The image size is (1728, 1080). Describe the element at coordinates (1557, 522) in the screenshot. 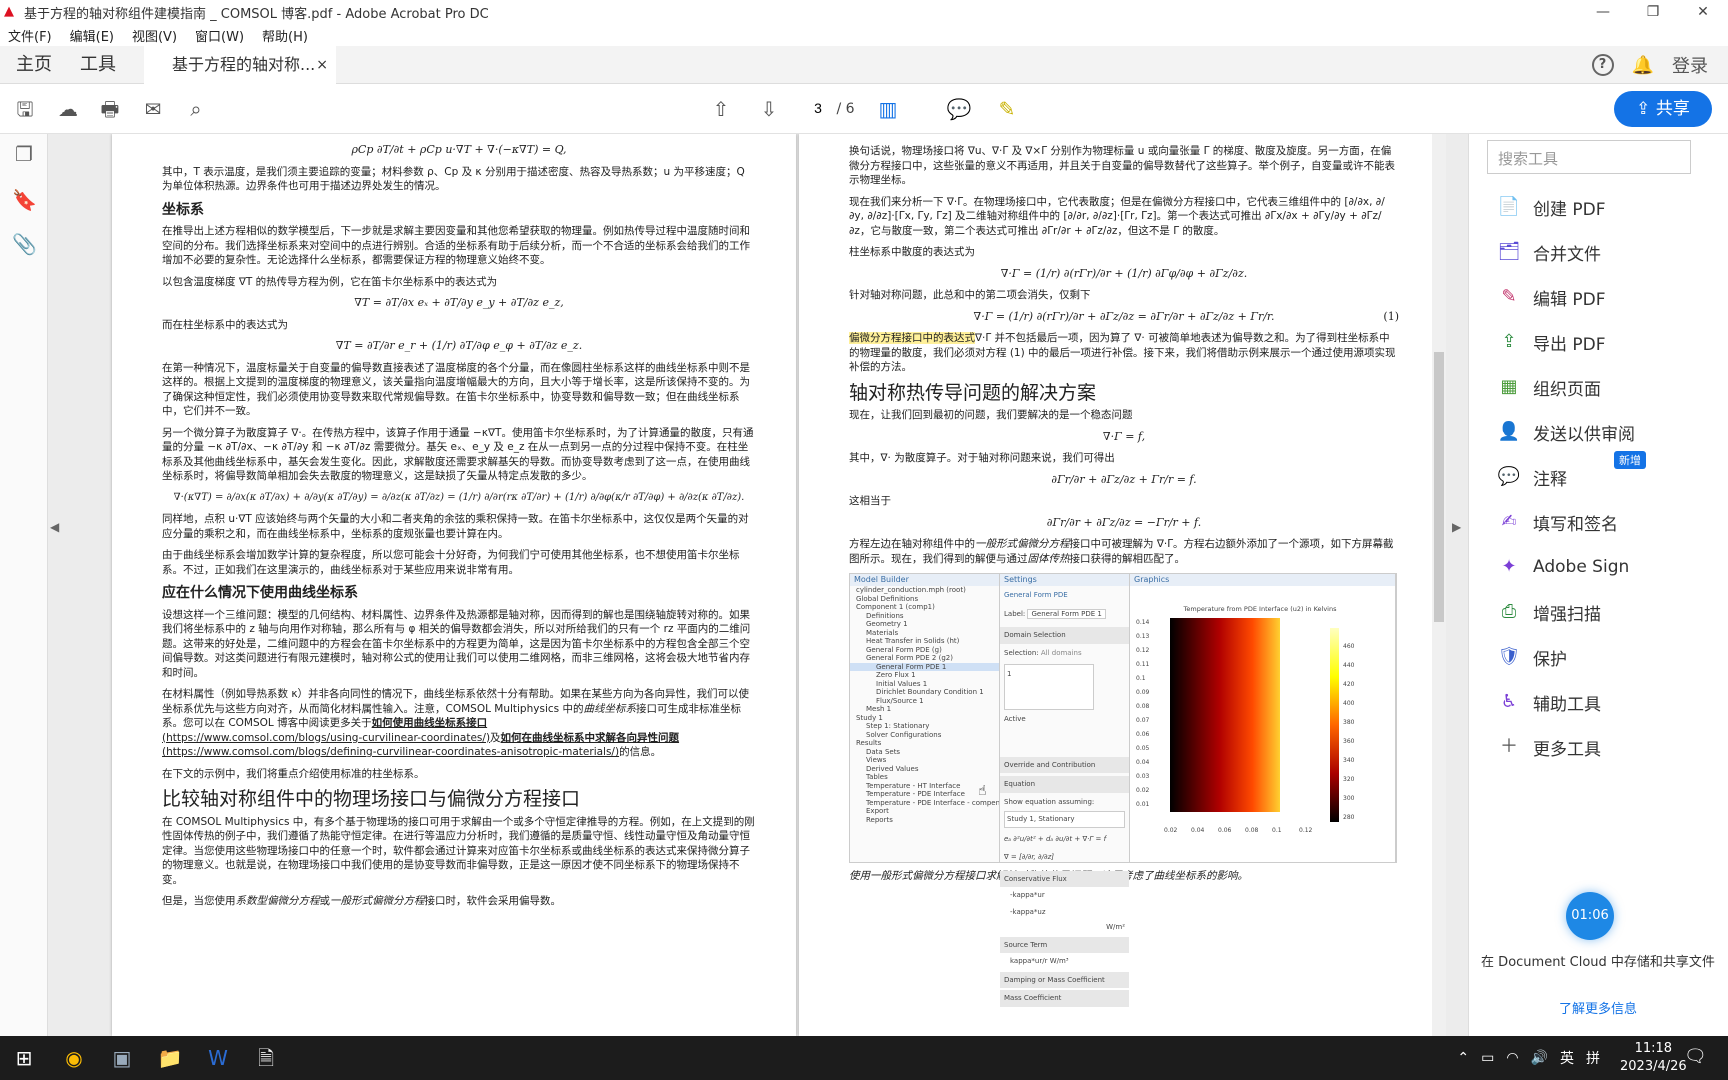

I see `tool-item: ✍ 填写和签名` at that location.